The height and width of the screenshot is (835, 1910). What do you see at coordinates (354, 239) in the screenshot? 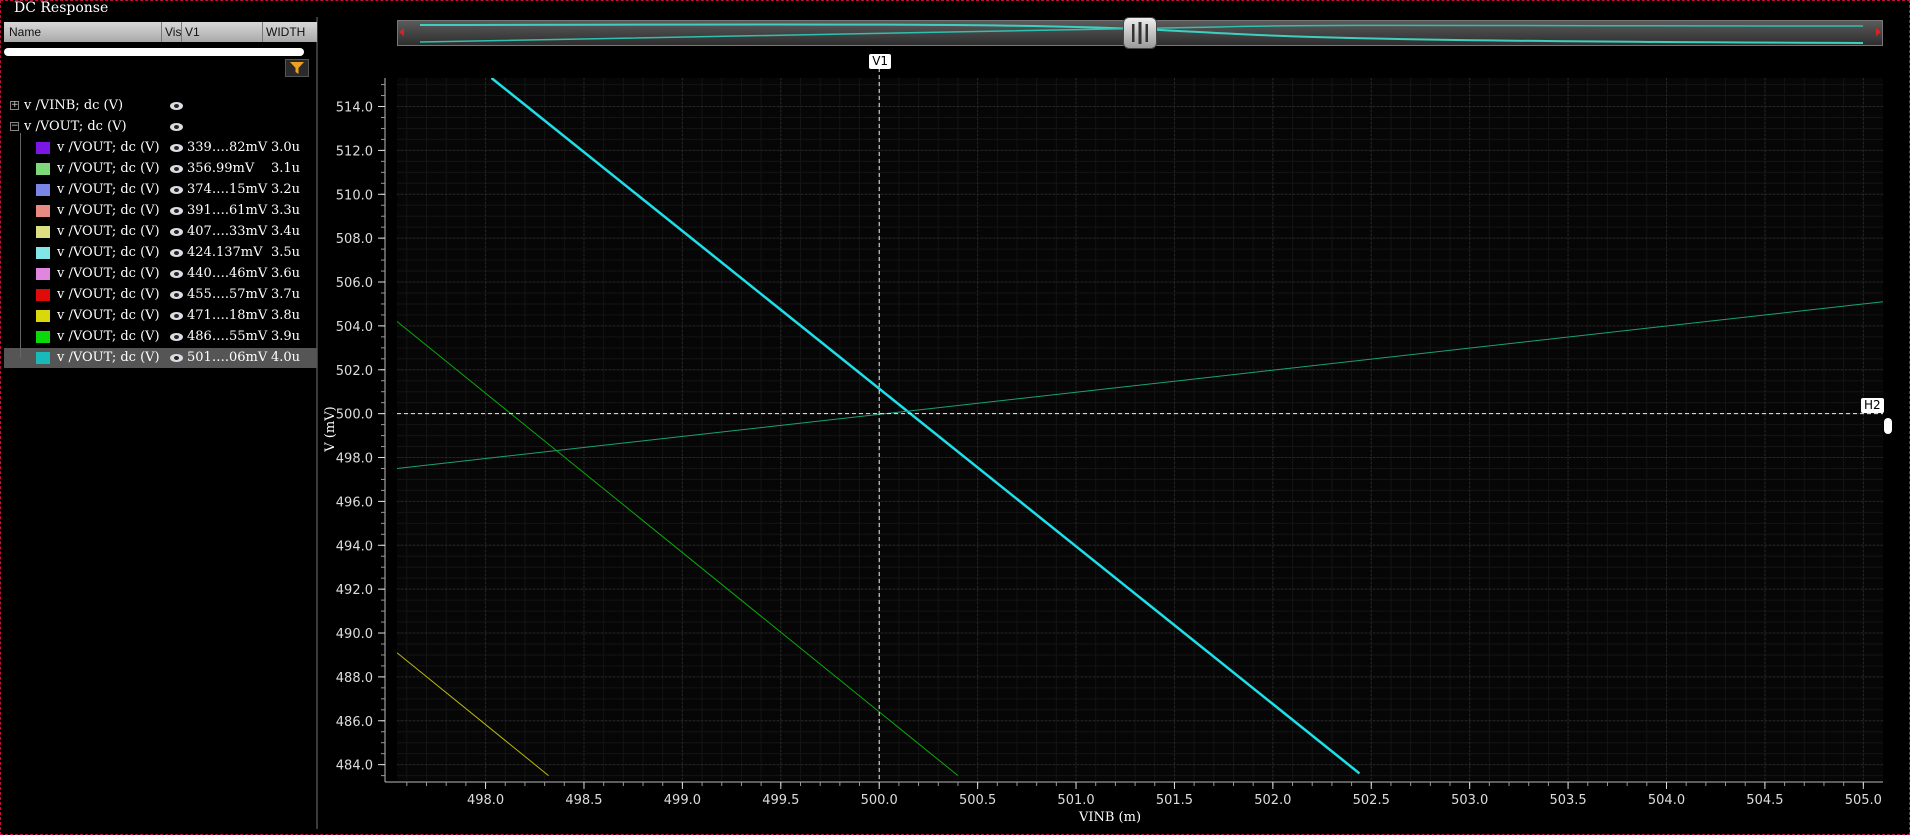
I see `y-tick-label: 508.0` at bounding box center [354, 239].